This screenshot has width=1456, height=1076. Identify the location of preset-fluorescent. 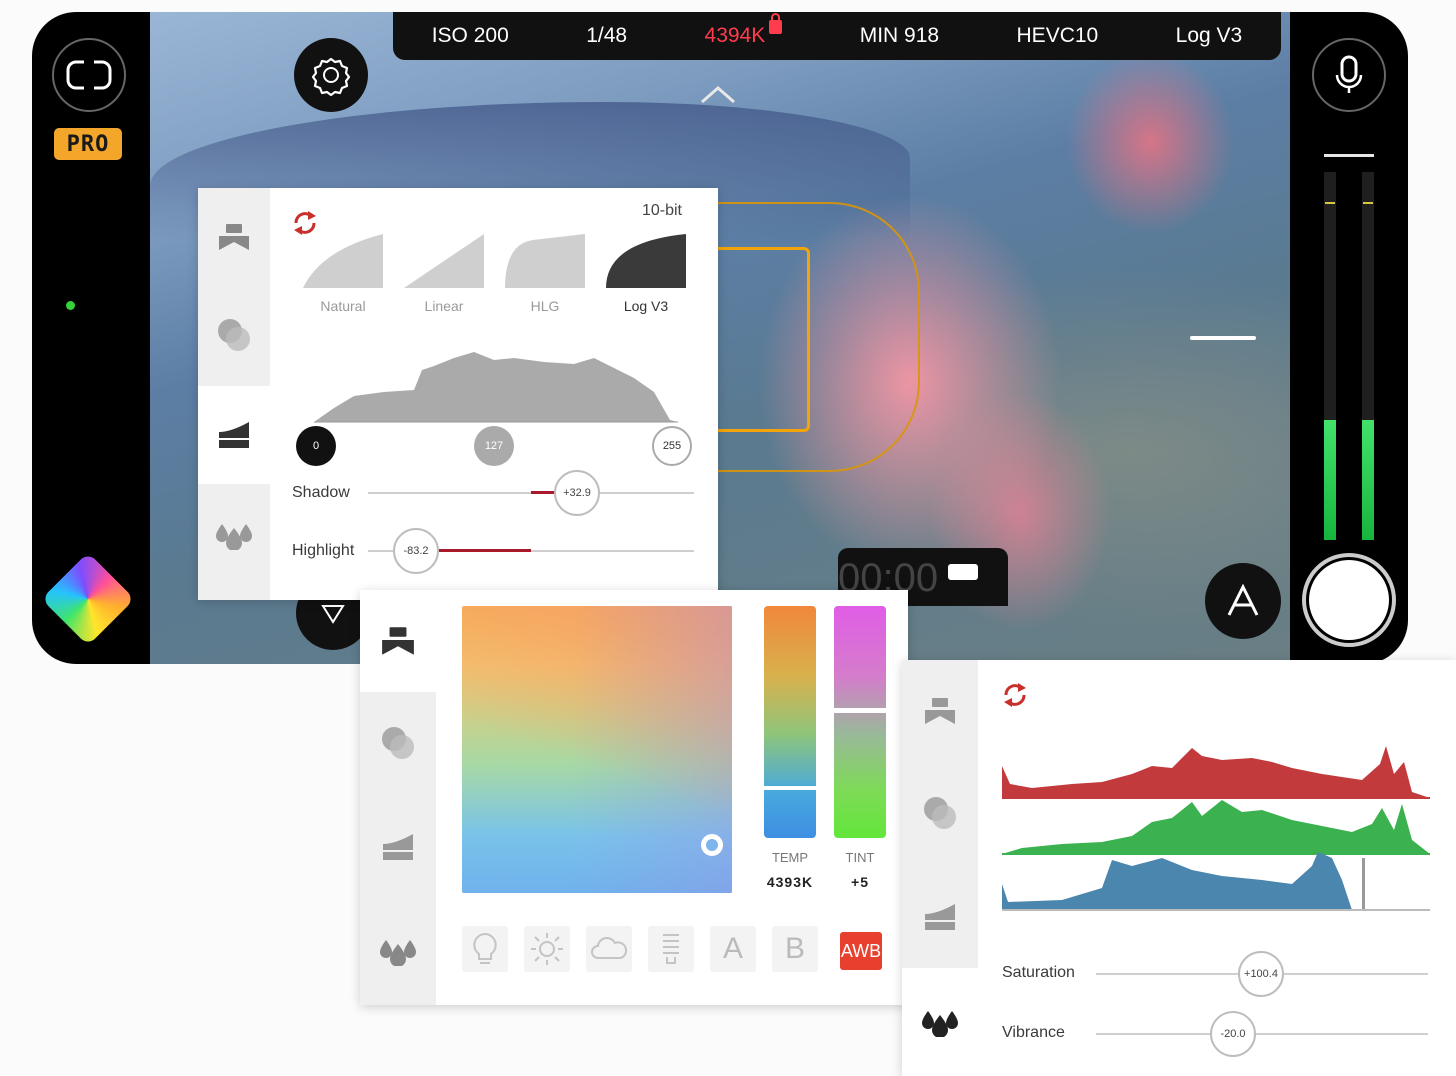
(671, 949).